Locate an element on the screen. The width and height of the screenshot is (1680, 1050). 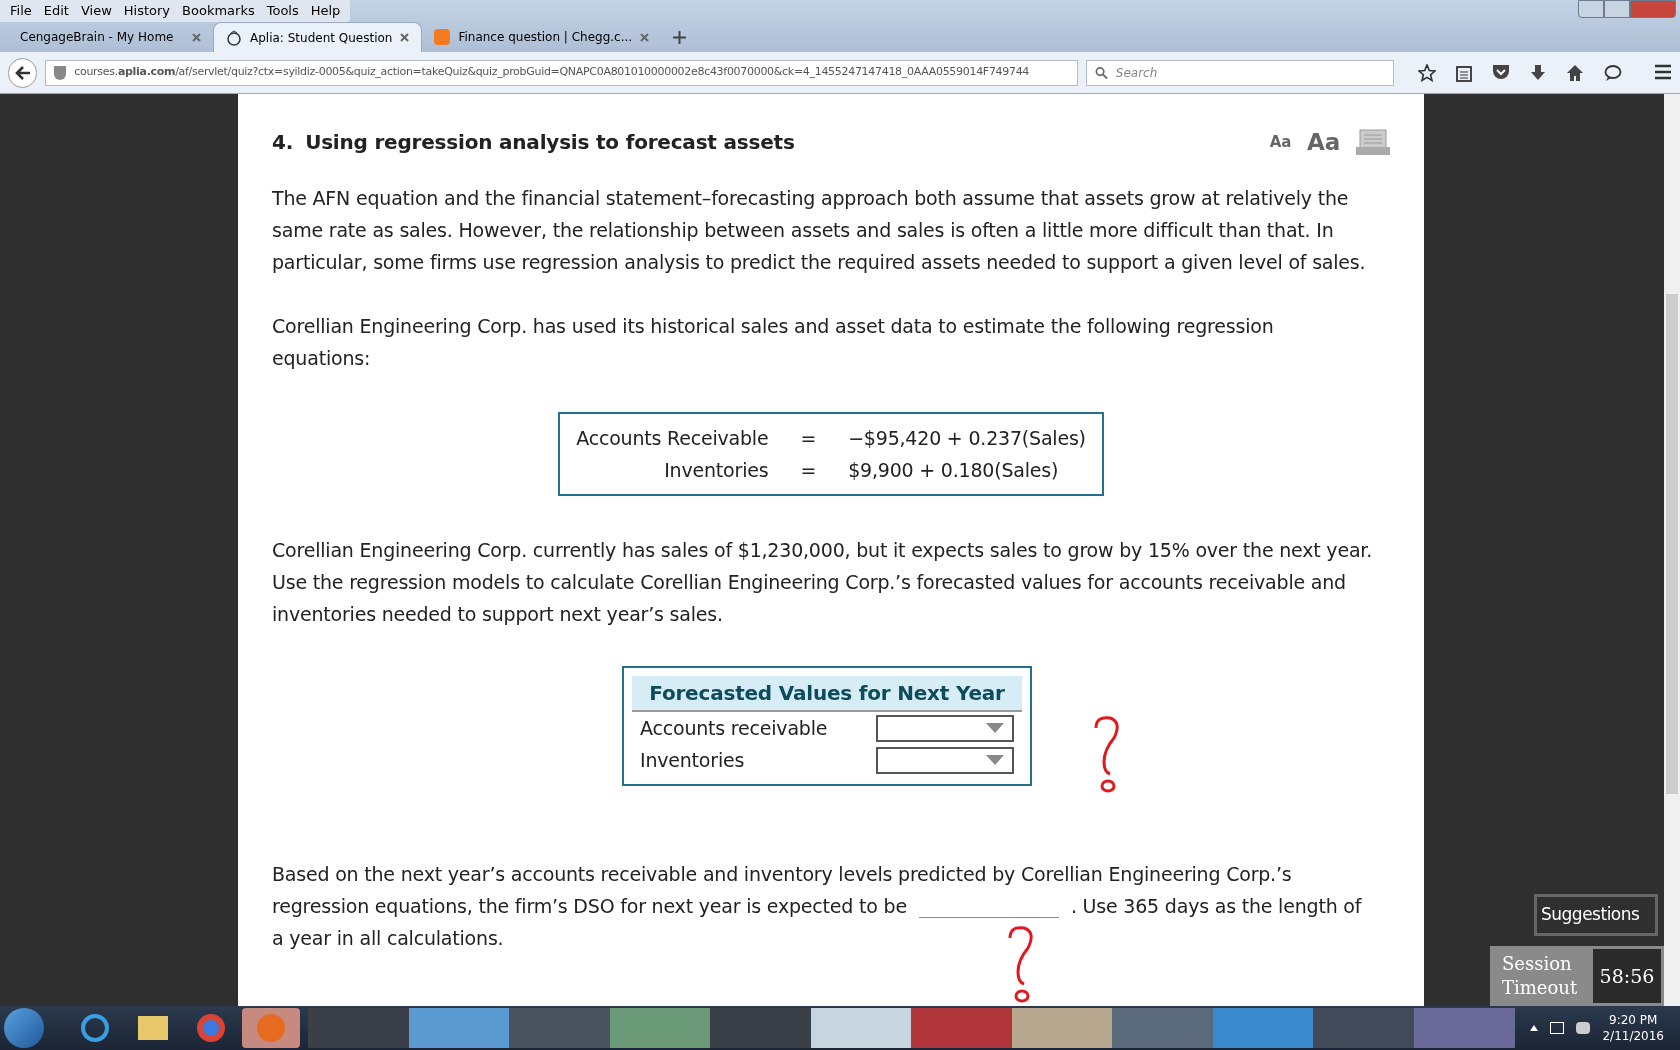
intro-paragraph: Corellian Engineering Corp. has used its historical sales and asset data to estimate the following regression equations: is located at coordinates (773, 342).